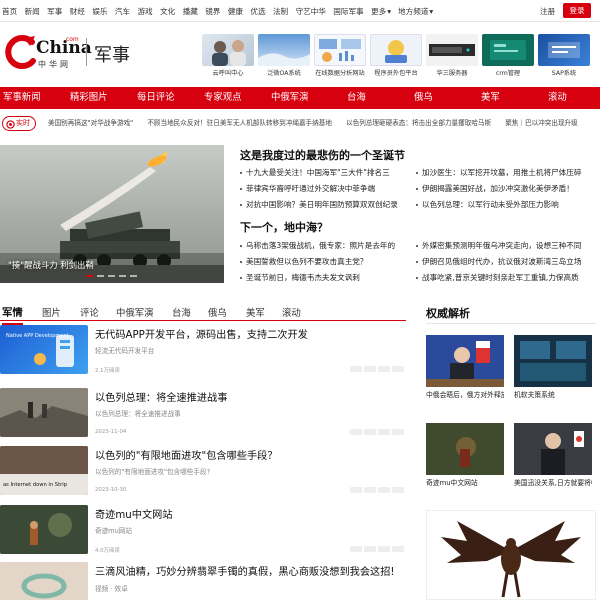  I want to click on news-link: 美国誓救但以色列不要攻击真主党？, so click(304, 261).